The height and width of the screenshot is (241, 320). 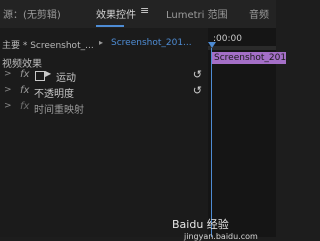 What do you see at coordinates (116, 16) in the screenshot?
I see `tab-effect-controls: 效果控件` at bounding box center [116, 16].